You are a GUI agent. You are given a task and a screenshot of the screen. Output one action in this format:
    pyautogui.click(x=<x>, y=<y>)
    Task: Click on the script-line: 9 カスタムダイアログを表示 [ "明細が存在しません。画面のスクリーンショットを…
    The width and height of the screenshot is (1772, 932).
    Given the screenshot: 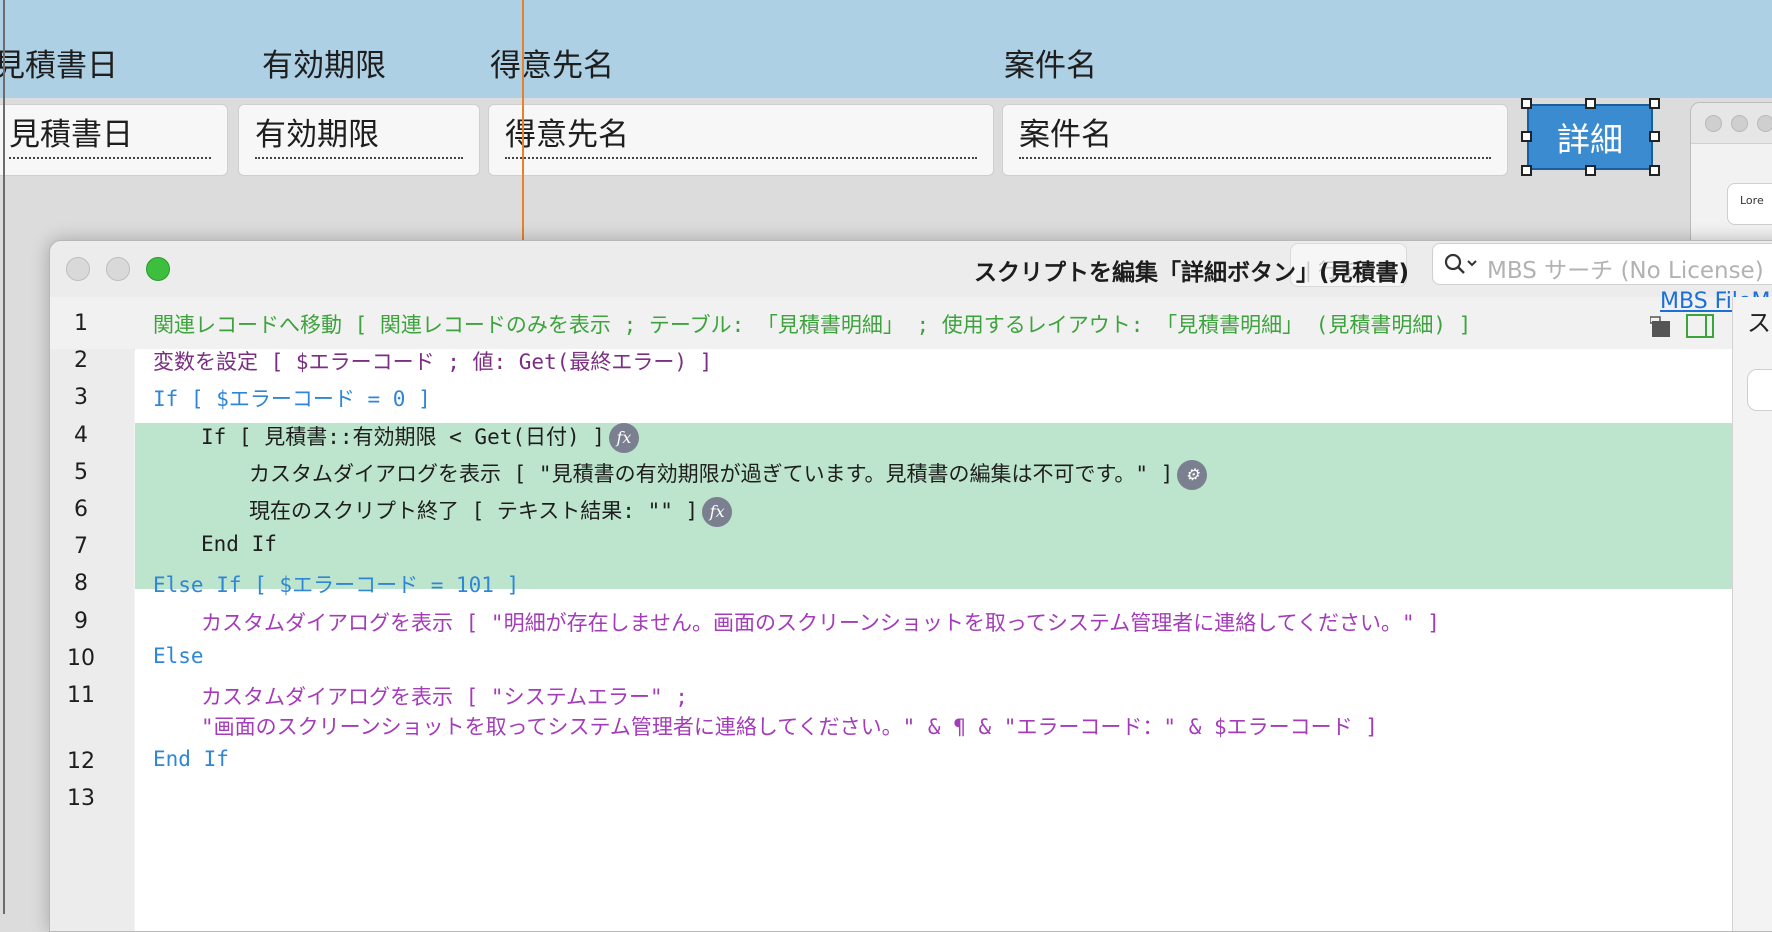 What is the action you would take?
    pyautogui.click(x=891, y=627)
    